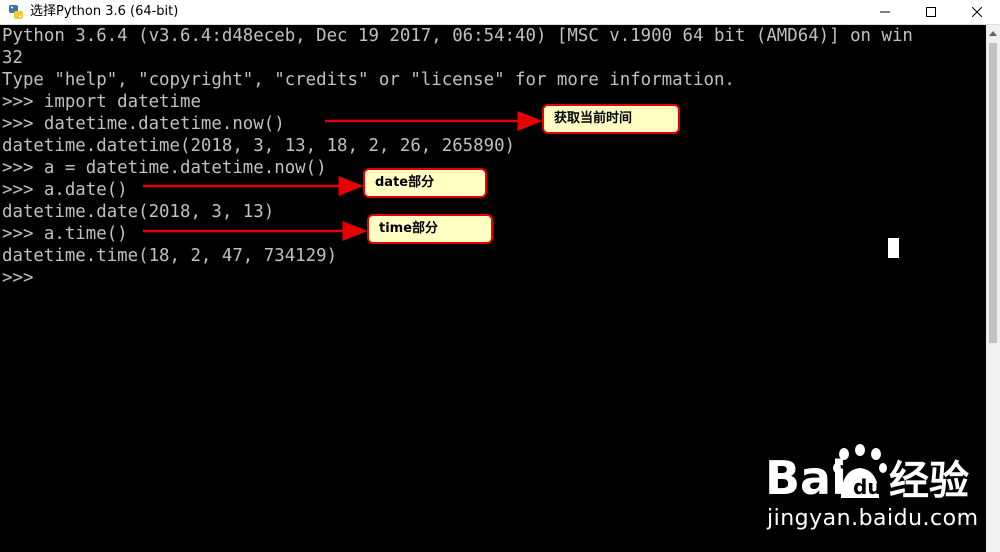 The image size is (1000, 552). Describe the element at coordinates (867, 474) in the screenshot. I see `baidu-jingyan-logo: Bai du 经验` at that location.